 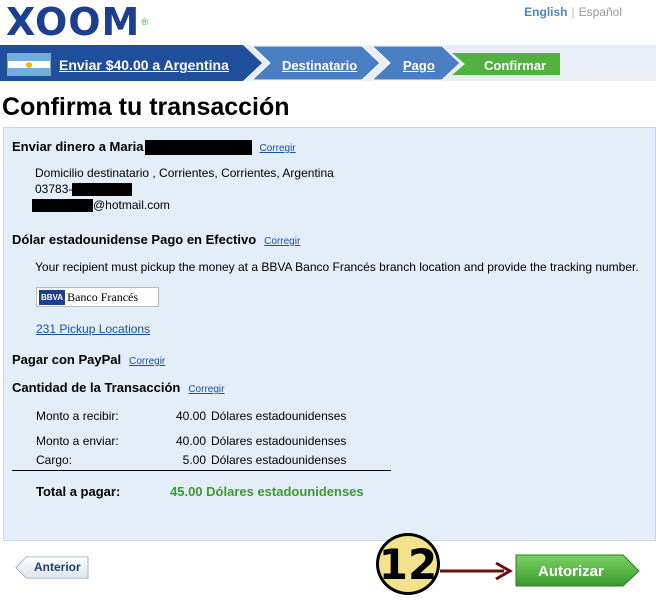 I want to click on payment-heading: Pagar con PayPal Corregir, so click(x=88, y=359).